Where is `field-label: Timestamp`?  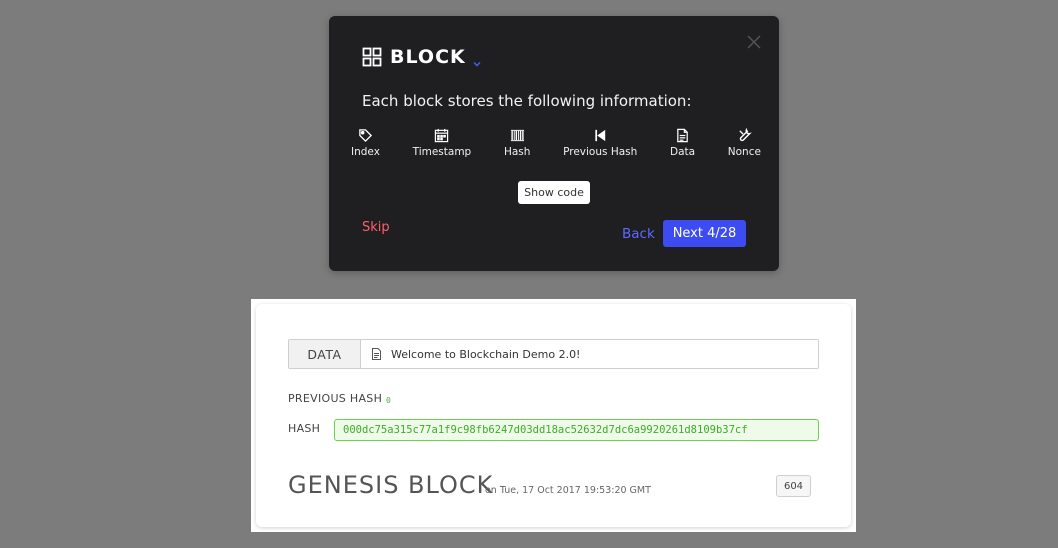
field-label: Timestamp is located at coordinates (442, 152).